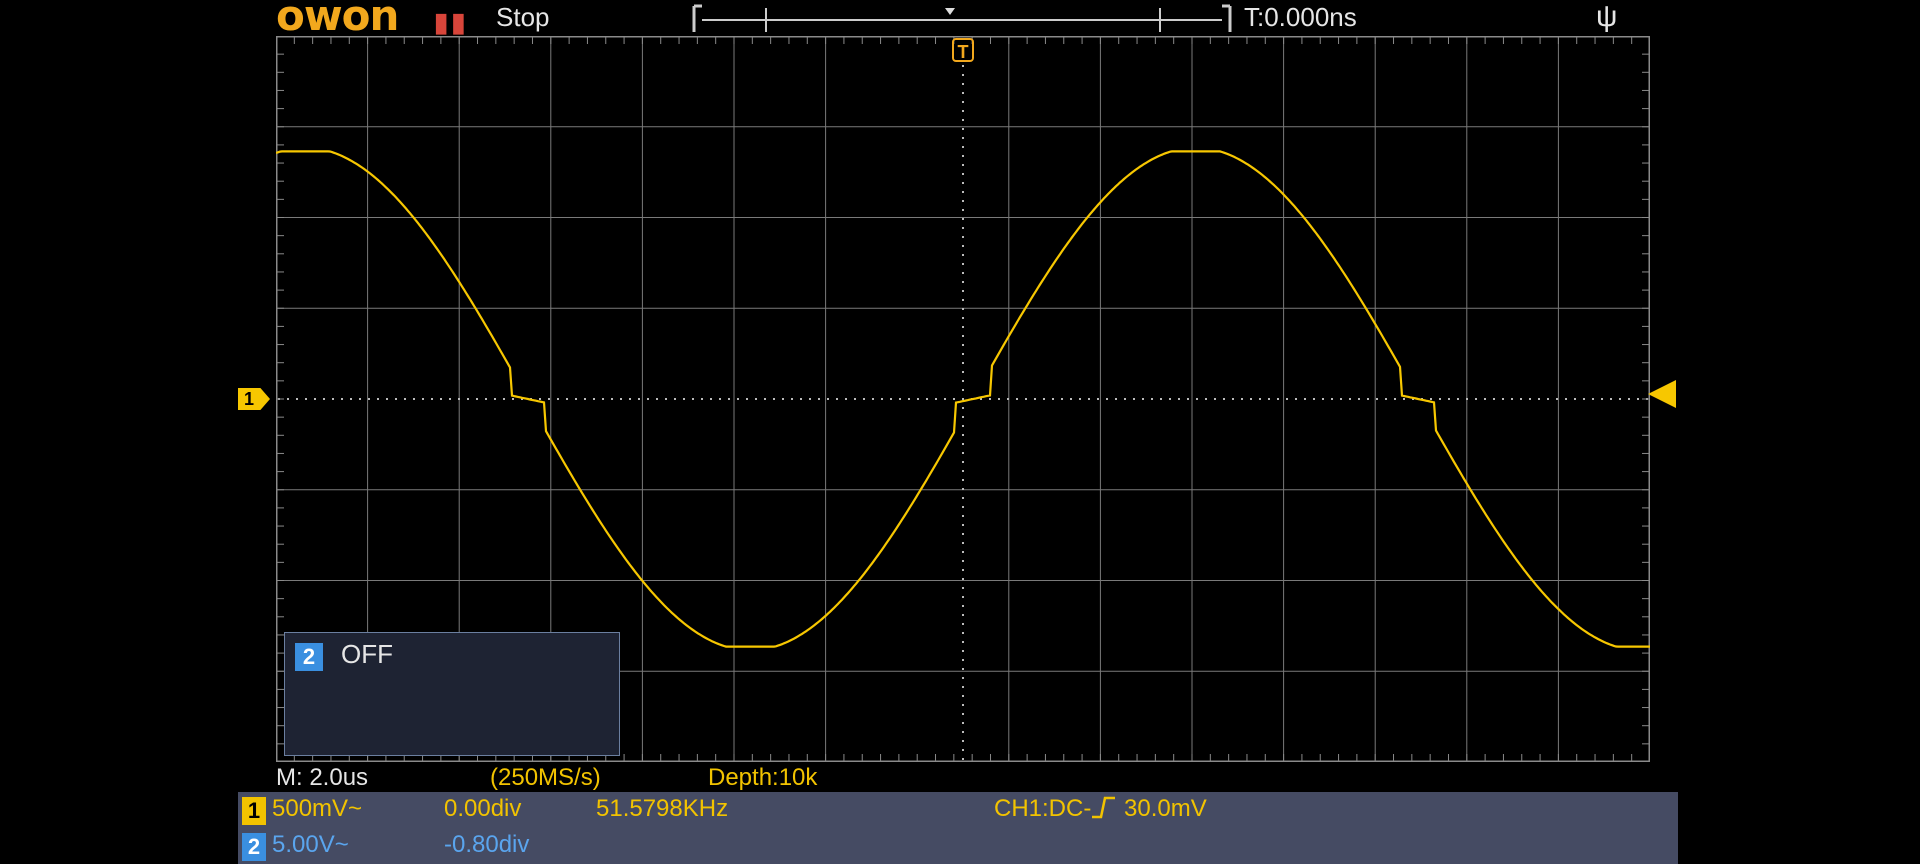 The height and width of the screenshot is (864, 1920). Describe the element at coordinates (545, 777) in the screenshot. I see `sample-rate: (250MS/s)` at that location.